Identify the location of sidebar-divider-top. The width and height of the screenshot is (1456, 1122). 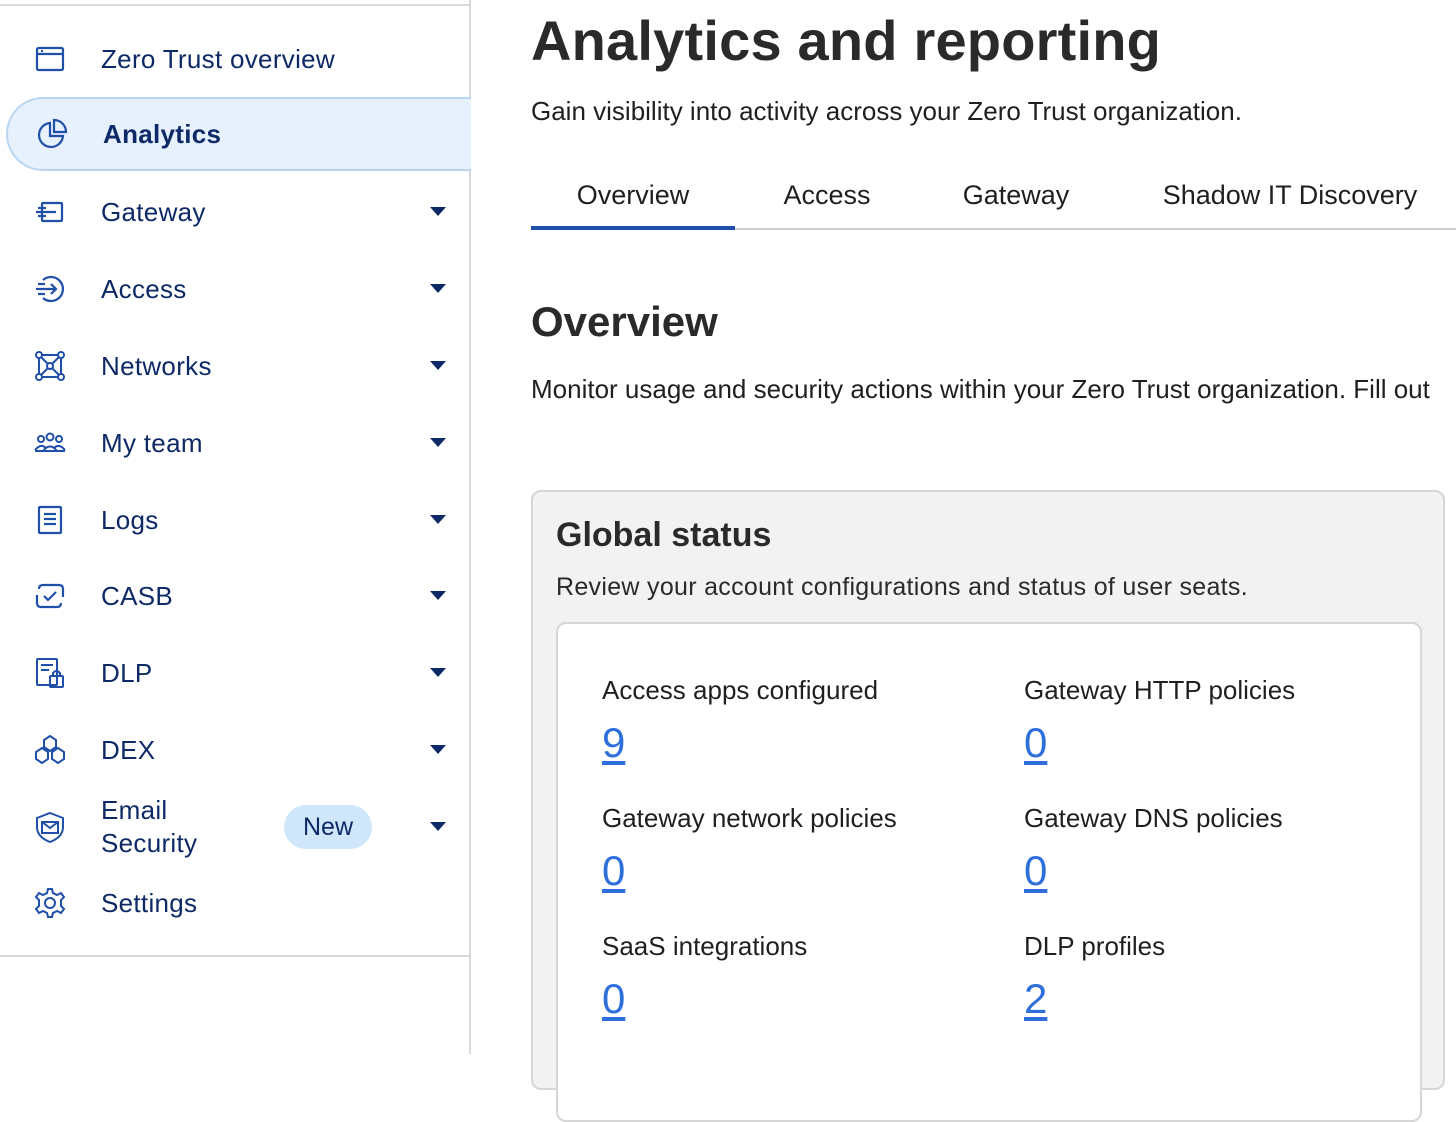
(235, 5).